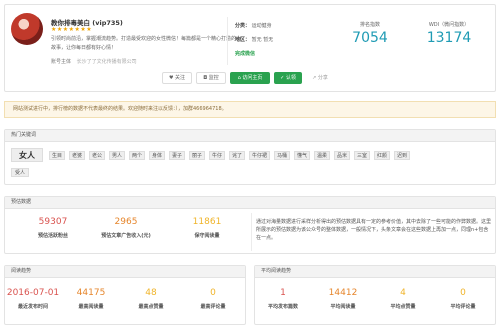 Image resolution: width=500 pixels, height=331 pixels. I want to click on keyword-chip: 男人, so click(117, 155).